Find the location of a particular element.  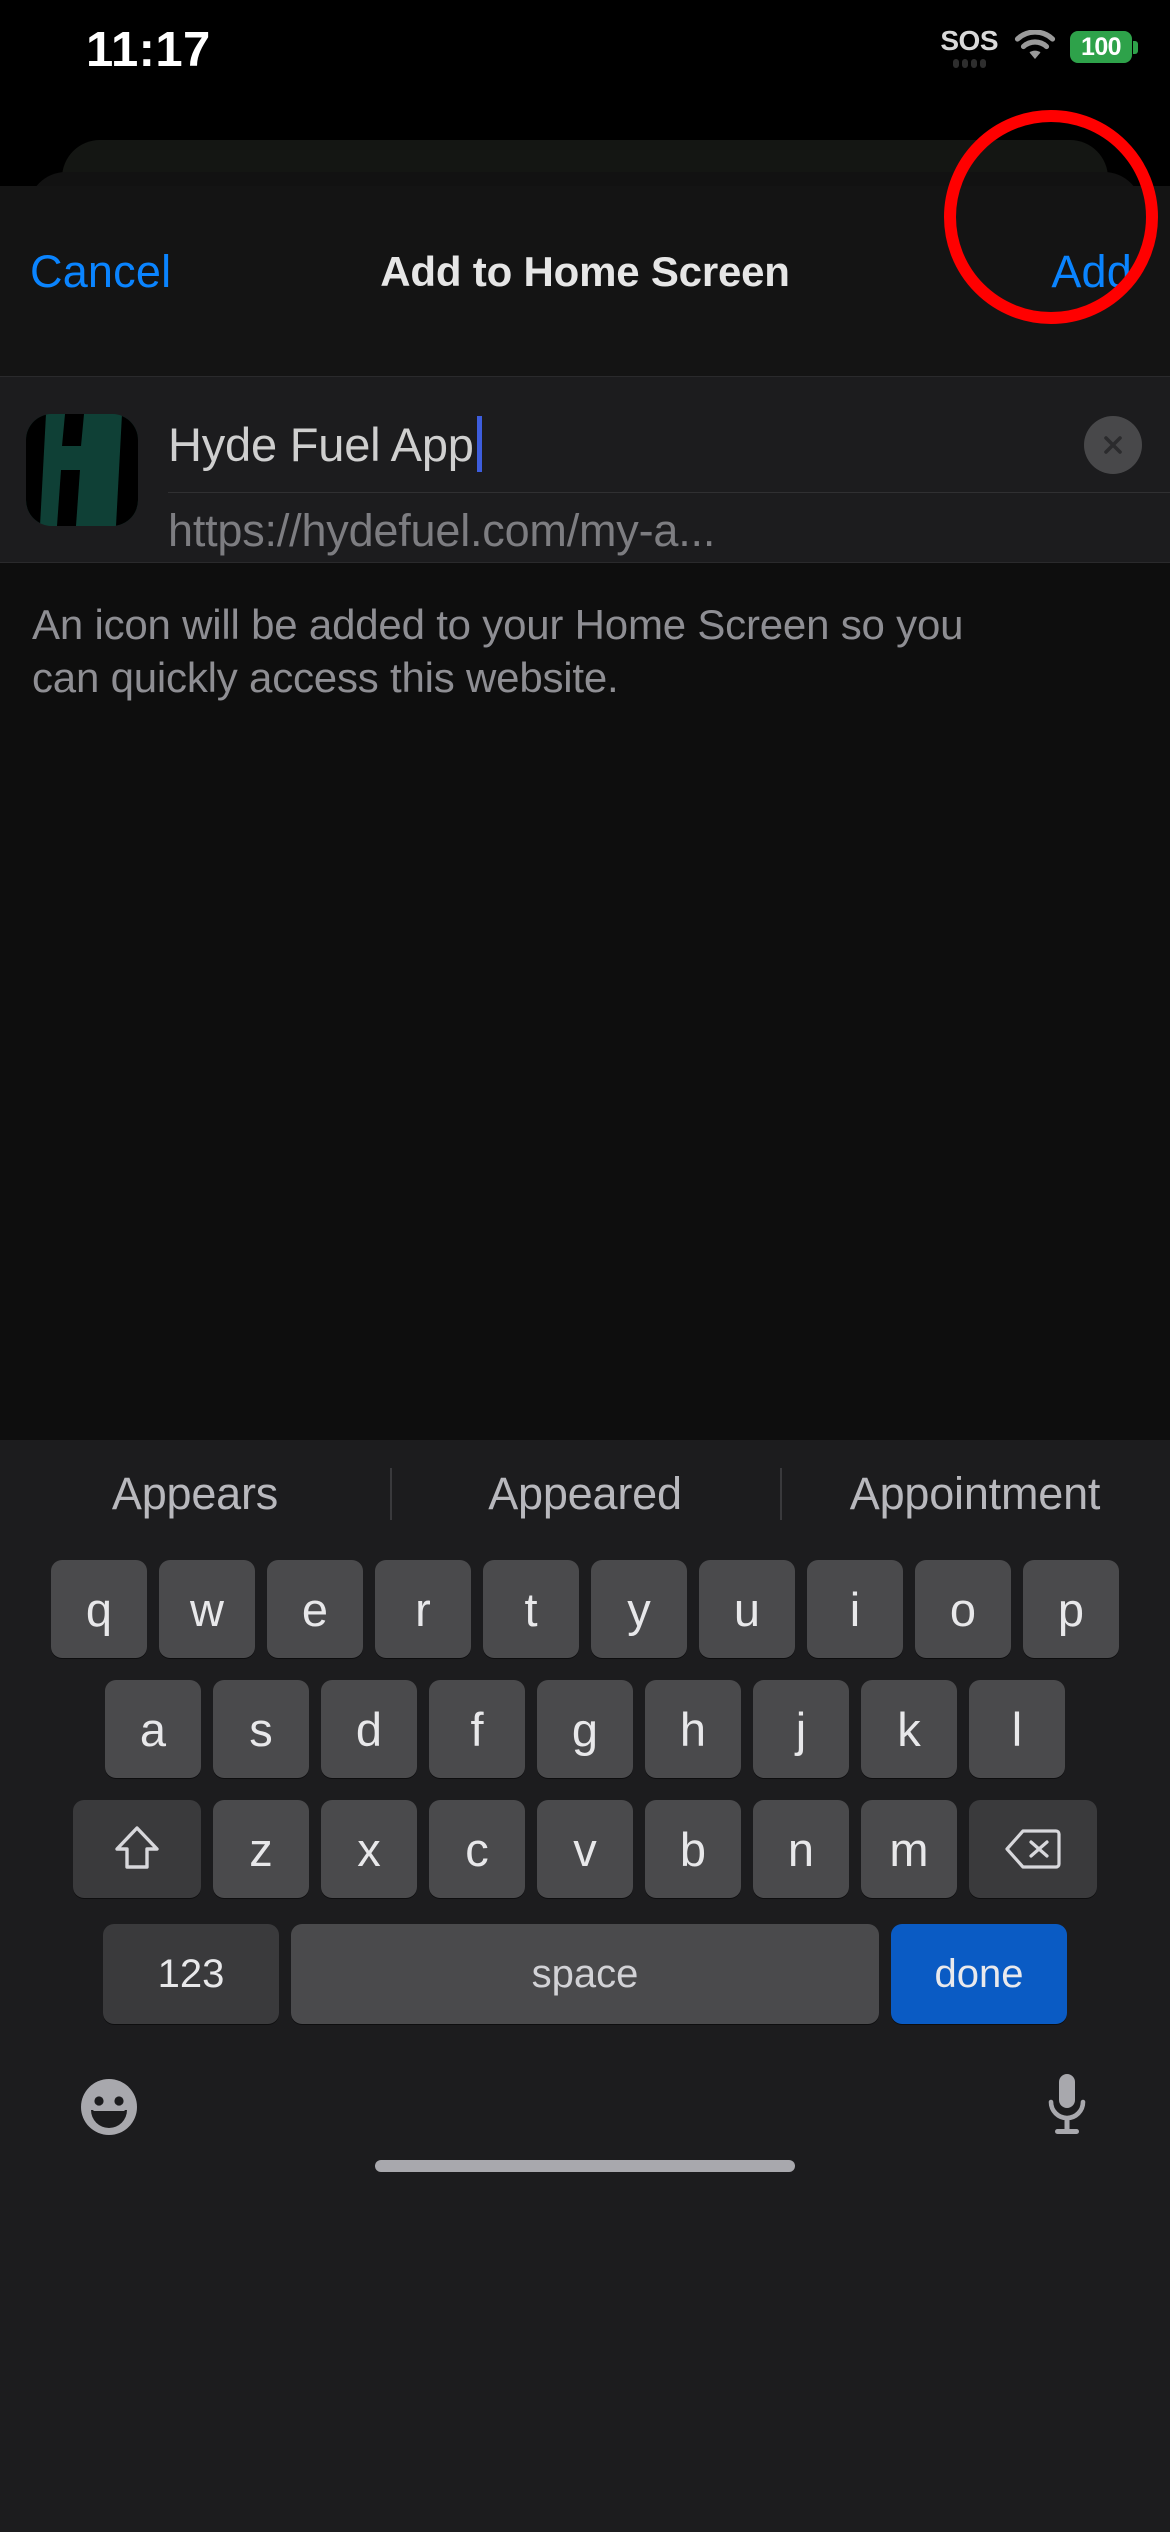

key-f: f is located at coordinates (477, 1729).